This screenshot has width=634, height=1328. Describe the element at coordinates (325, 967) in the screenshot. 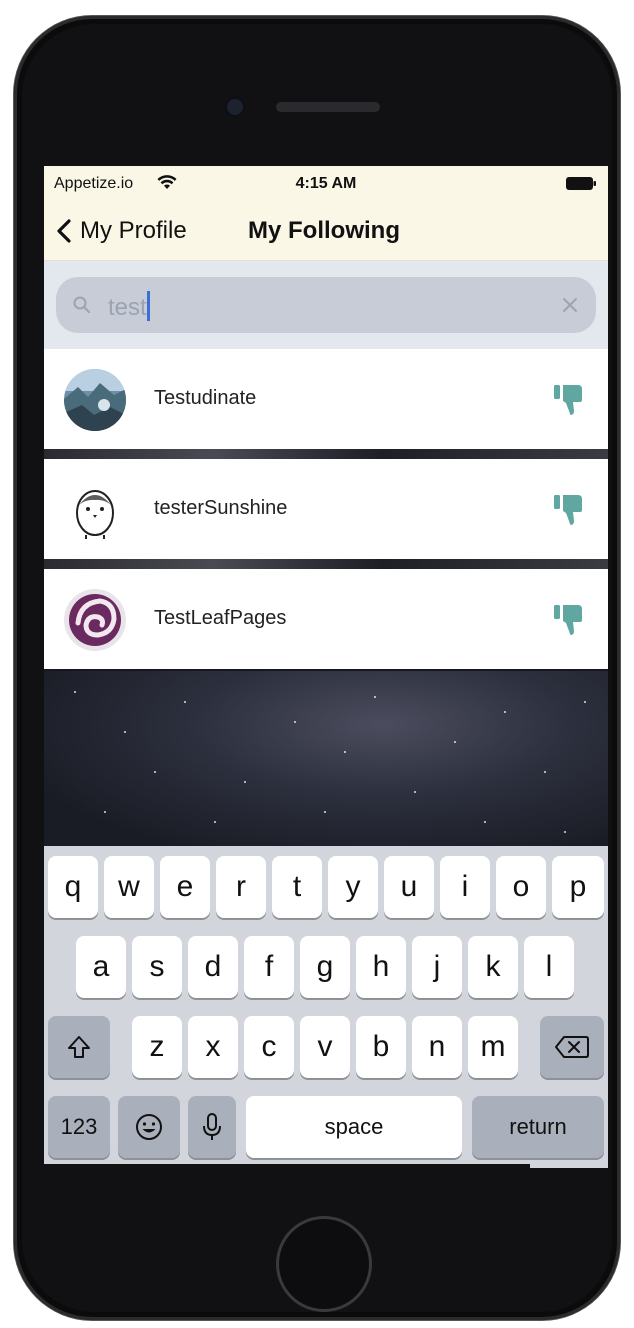

I see `key-g: g` at that location.